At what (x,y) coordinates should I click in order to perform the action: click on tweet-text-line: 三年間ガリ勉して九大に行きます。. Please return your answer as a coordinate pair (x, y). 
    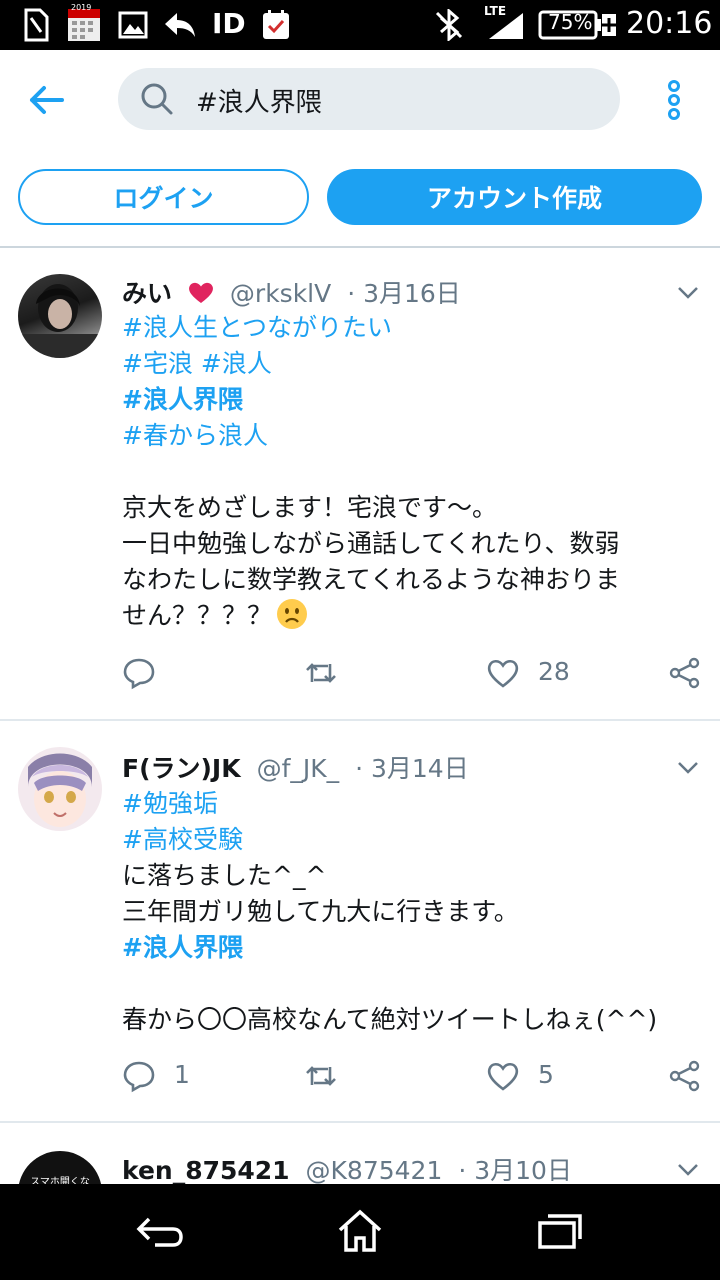
    Looking at the image, I should click on (320, 911).